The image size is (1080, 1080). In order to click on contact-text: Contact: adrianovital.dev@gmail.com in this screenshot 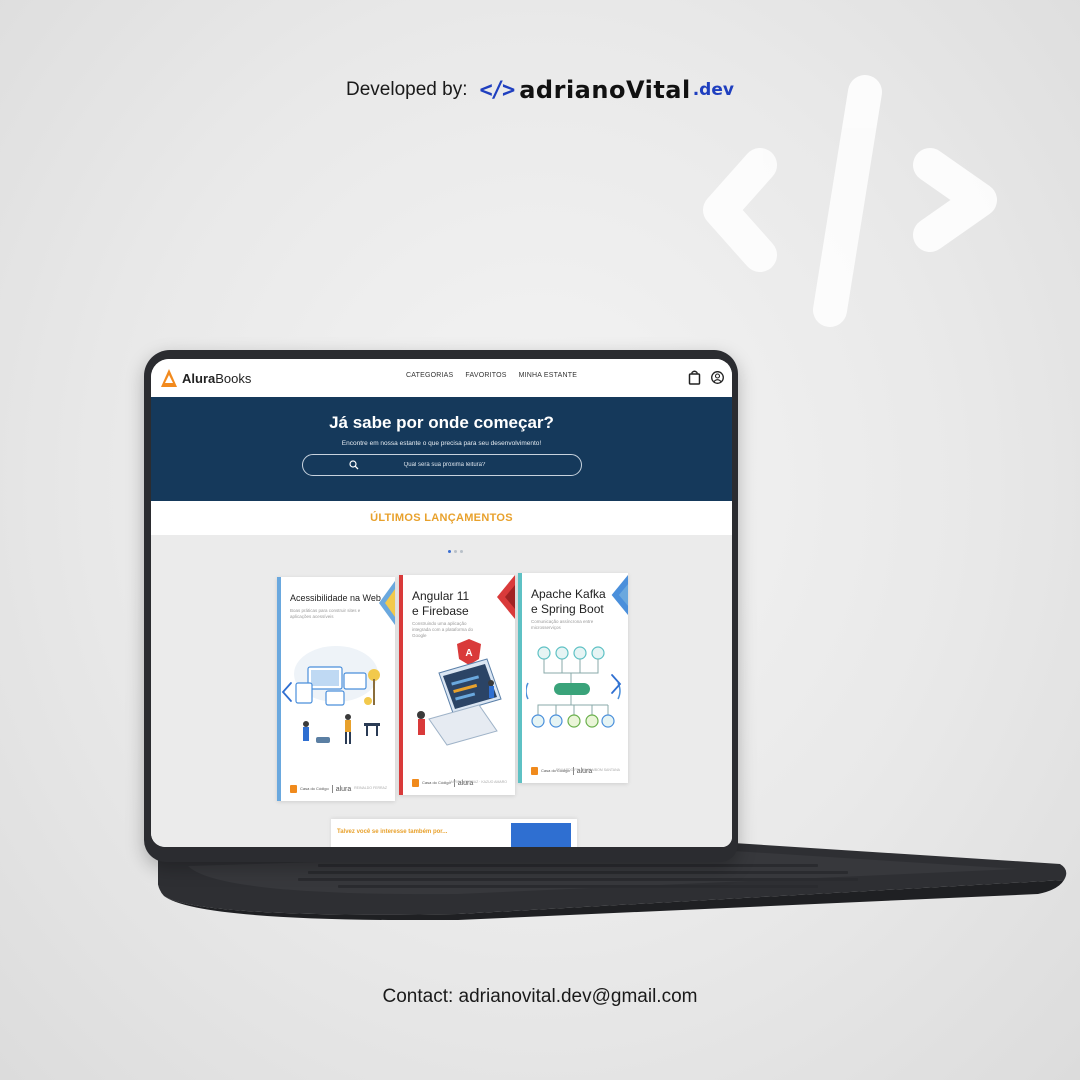, I will do `click(540, 996)`.